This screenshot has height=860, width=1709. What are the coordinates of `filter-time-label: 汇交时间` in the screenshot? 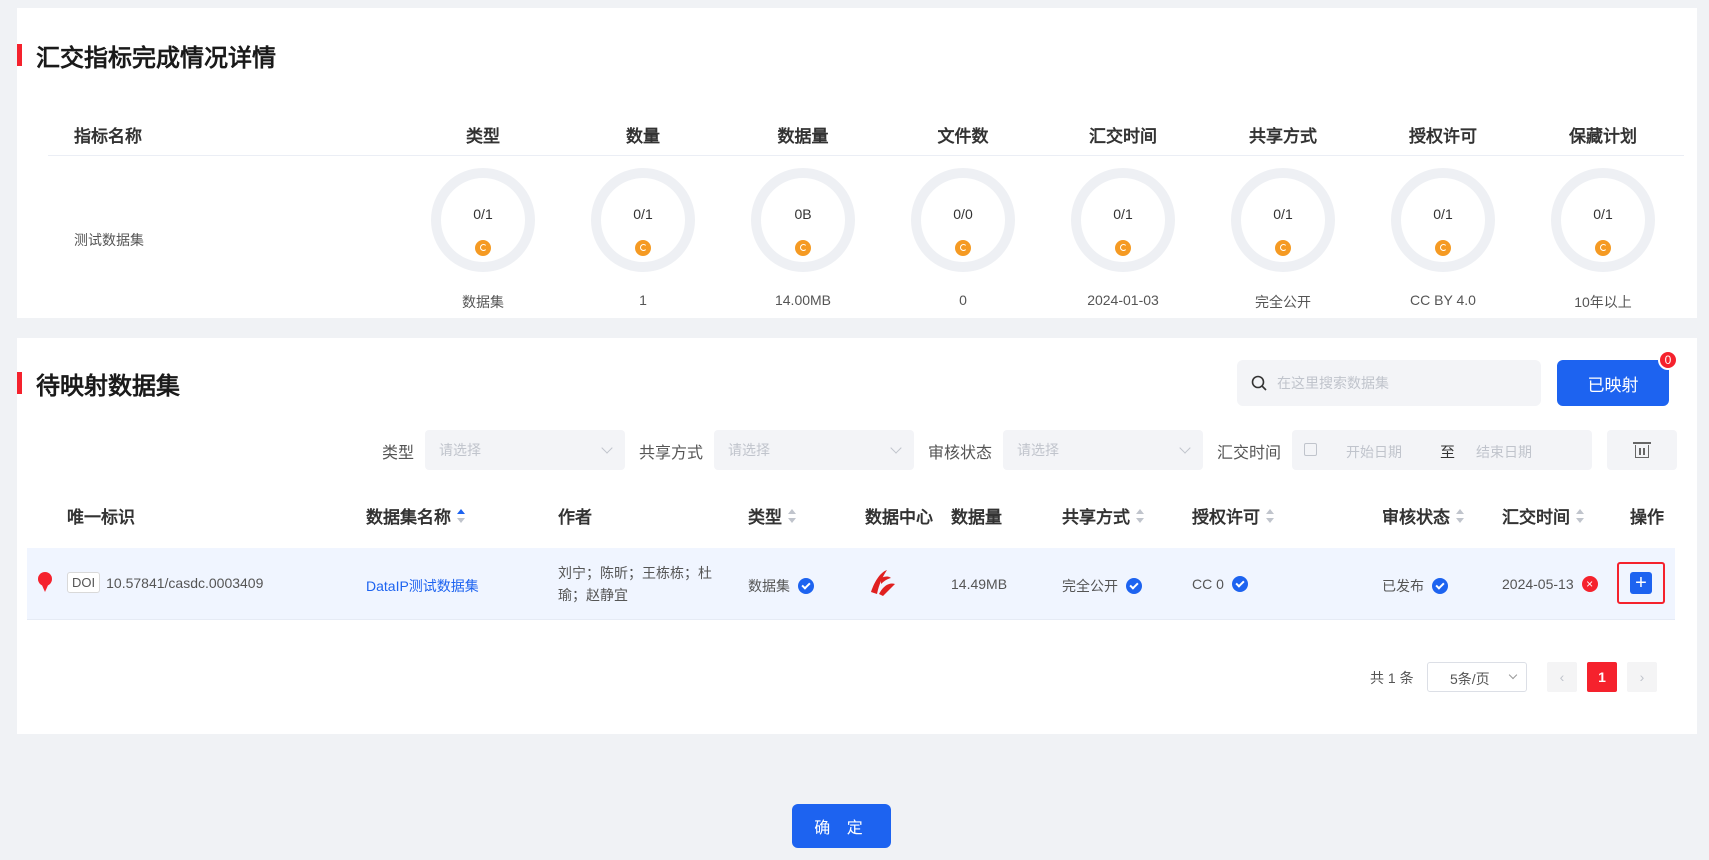 It's located at (1249, 453).